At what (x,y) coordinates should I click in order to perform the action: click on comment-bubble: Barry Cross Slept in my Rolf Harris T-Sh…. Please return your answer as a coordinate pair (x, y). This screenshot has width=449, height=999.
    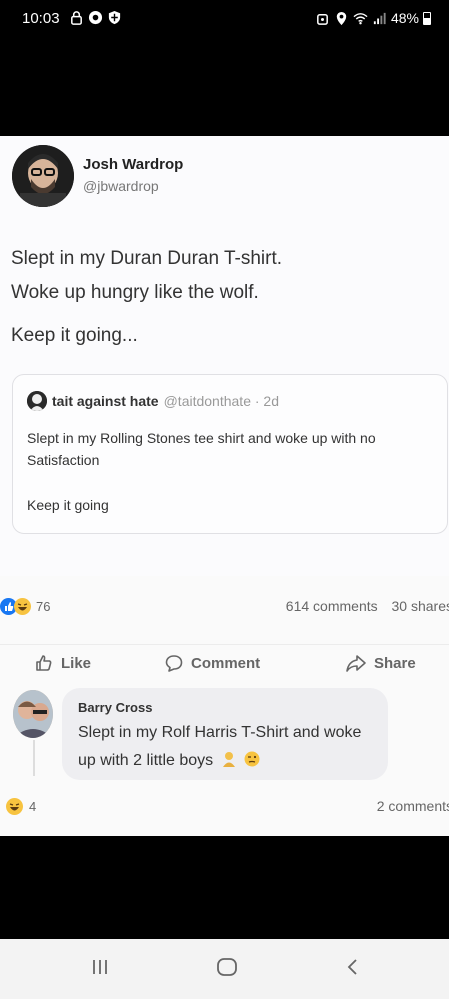
    Looking at the image, I should click on (225, 734).